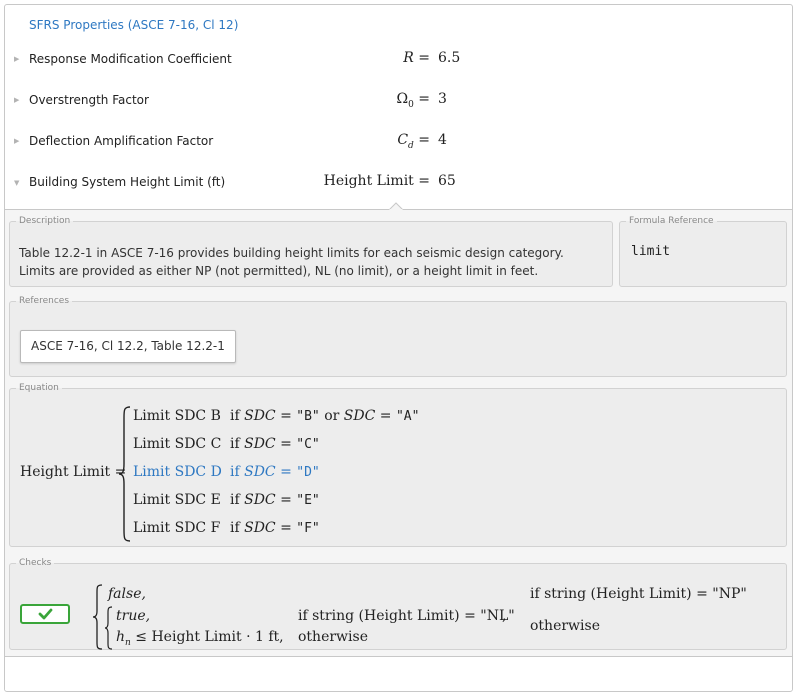 Image resolution: width=795 pixels, height=694 pixels. I want to click on checks-inner-brace-icon, so click(108, 628).